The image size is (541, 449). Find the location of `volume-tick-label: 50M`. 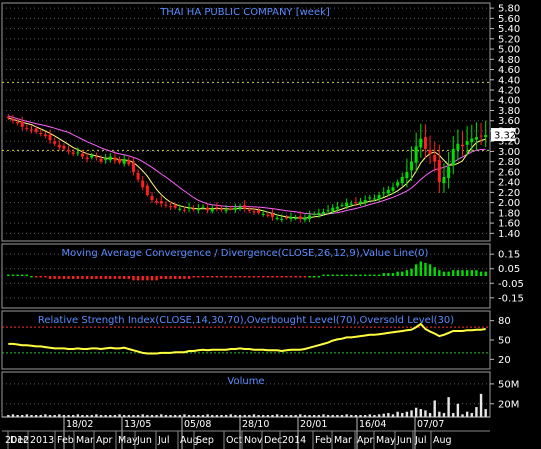

volume-tick-label: 50M is located at coordinates (508, 384).